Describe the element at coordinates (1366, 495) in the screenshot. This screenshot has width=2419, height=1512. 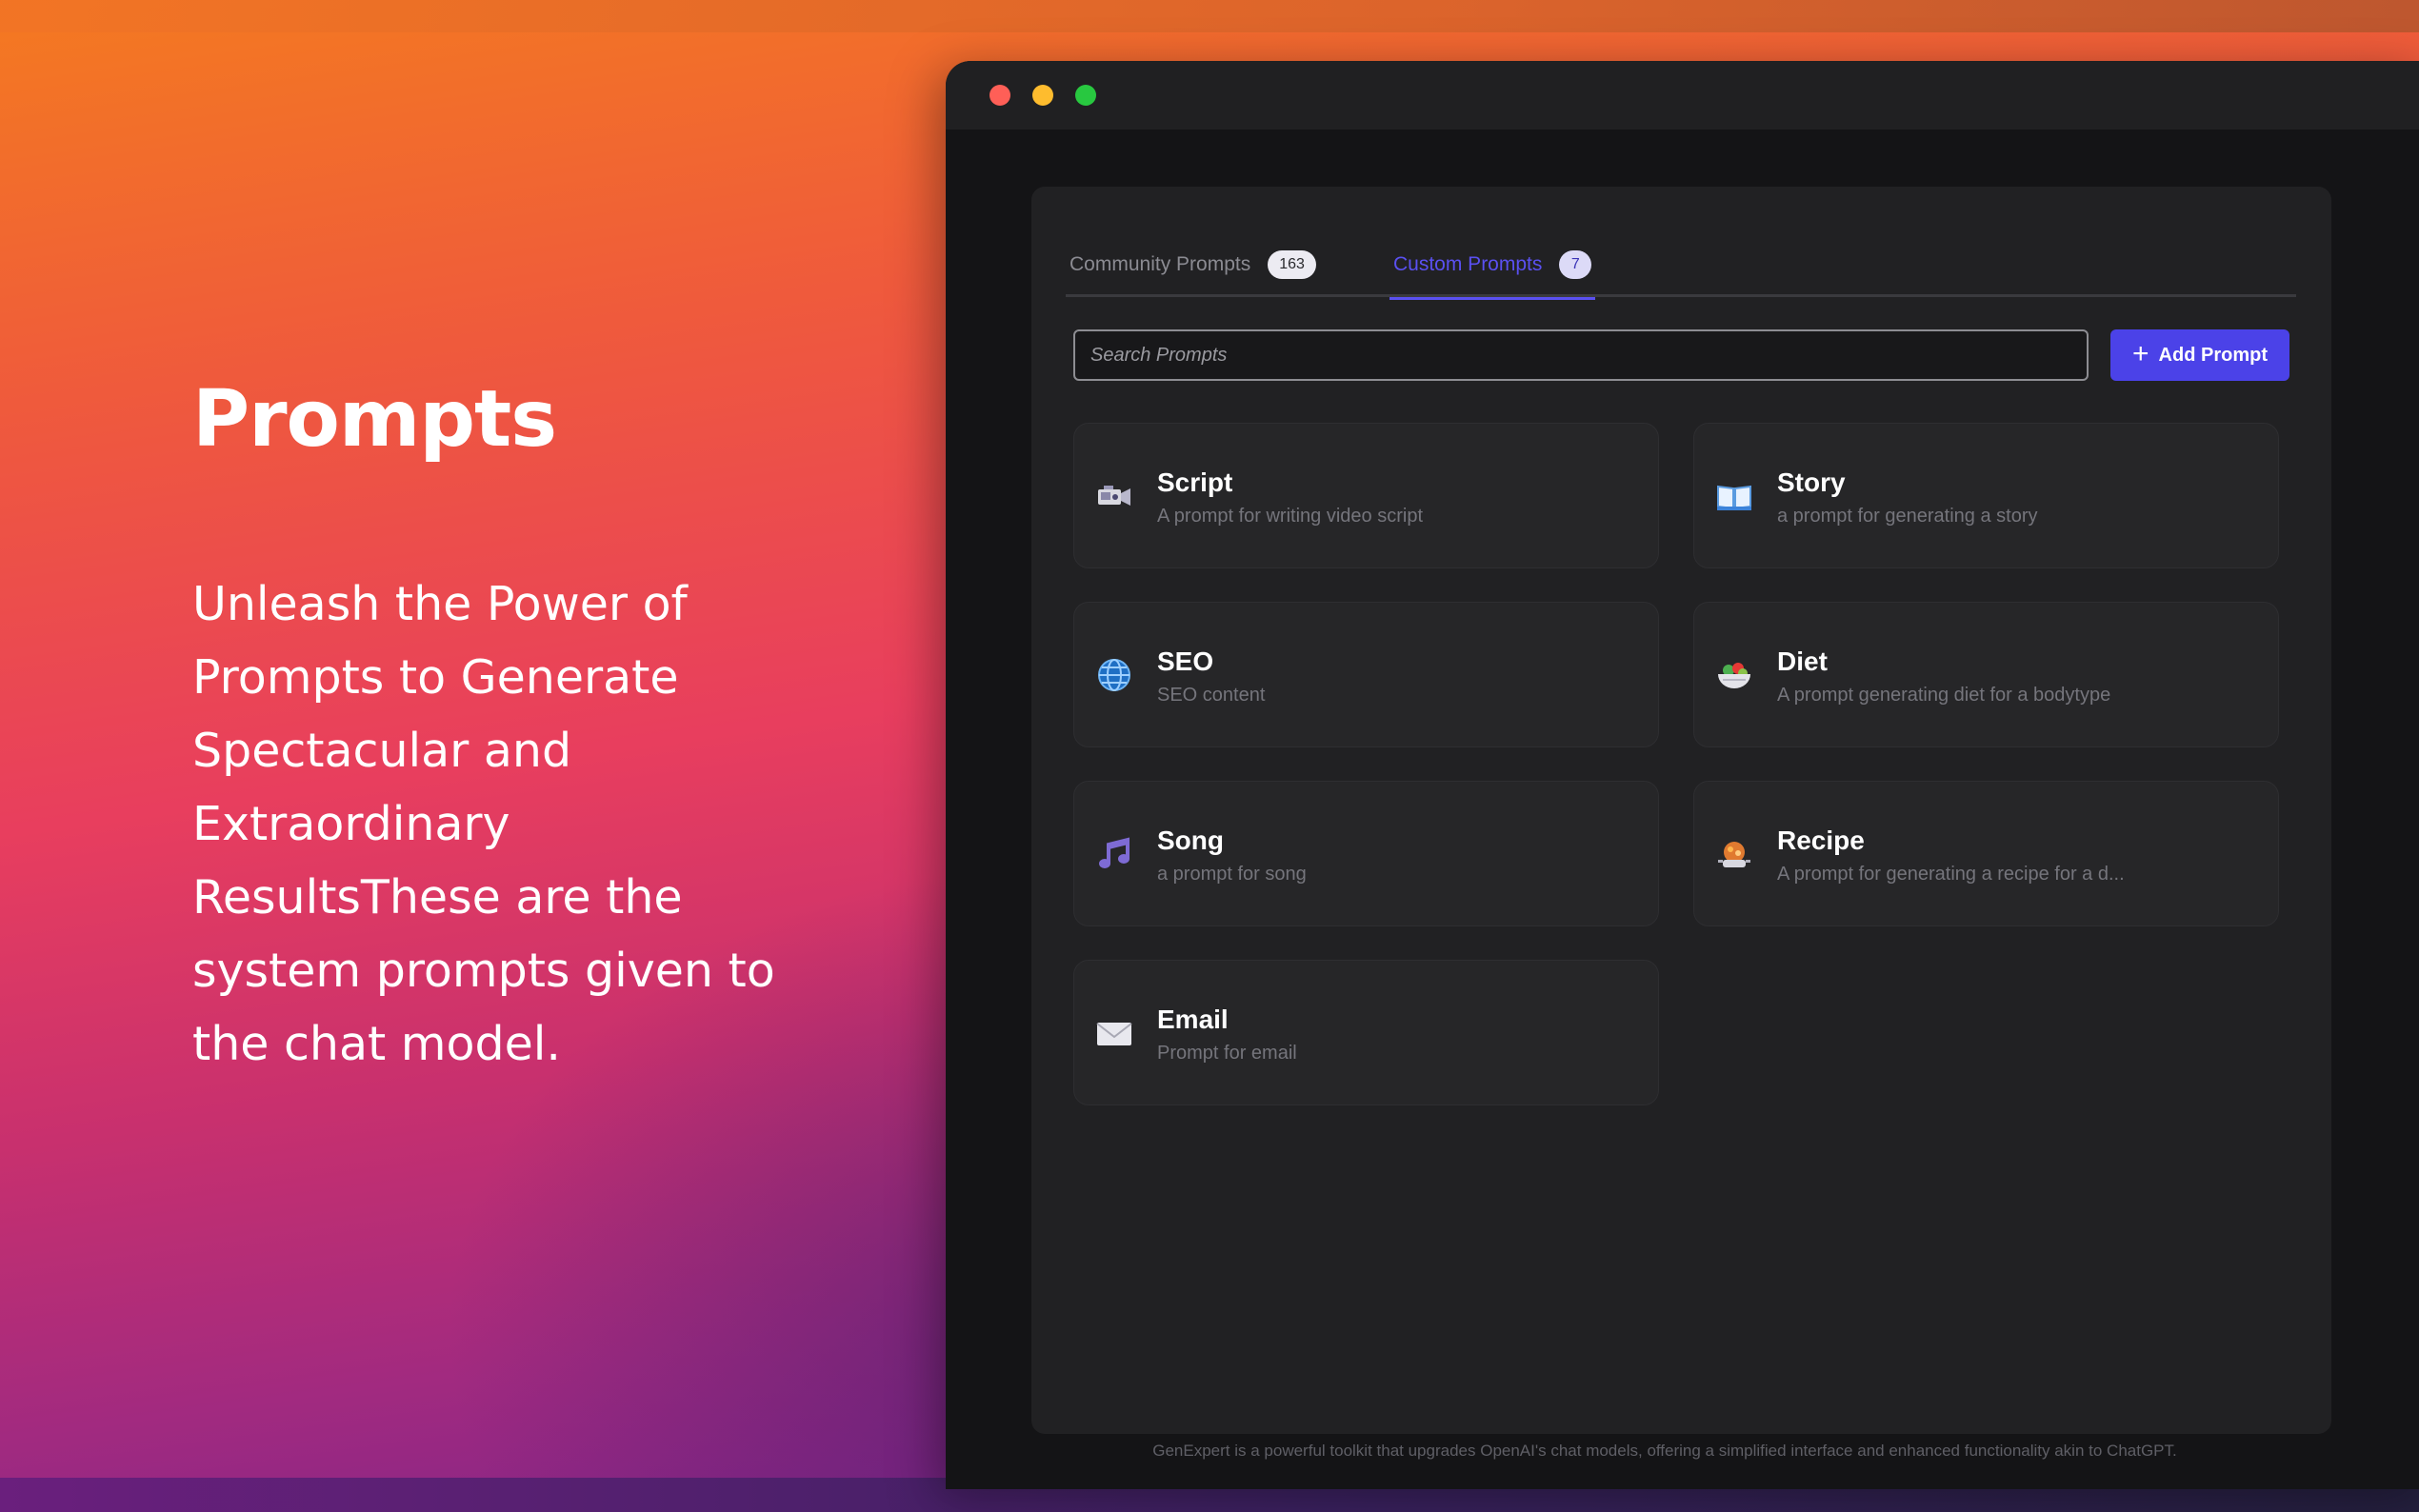
I see `prompt-card-script: Script A prompt for writing video script` at that location.